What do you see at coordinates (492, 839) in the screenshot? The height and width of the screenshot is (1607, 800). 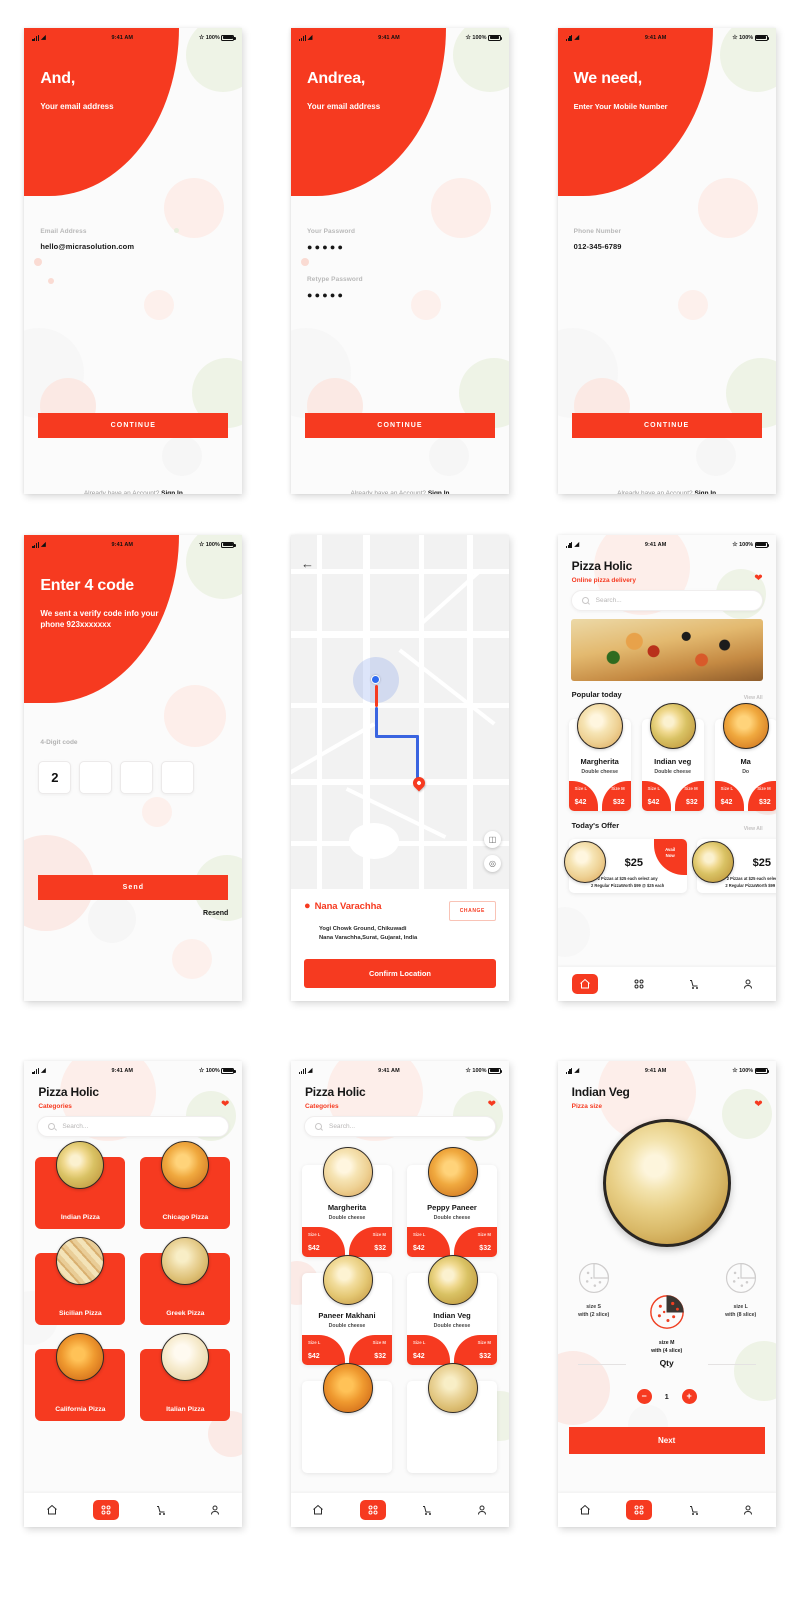 I see `map-layers-button: ◫` at bounding box center [492, 839].